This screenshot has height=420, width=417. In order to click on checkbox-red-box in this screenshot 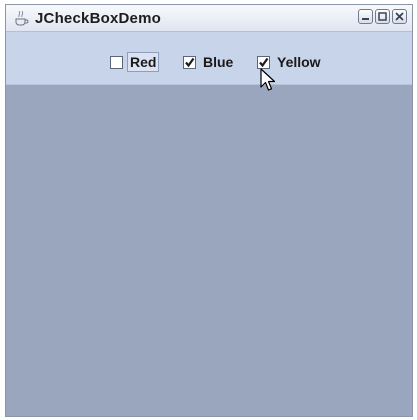, I will do `click(116, 62)`.